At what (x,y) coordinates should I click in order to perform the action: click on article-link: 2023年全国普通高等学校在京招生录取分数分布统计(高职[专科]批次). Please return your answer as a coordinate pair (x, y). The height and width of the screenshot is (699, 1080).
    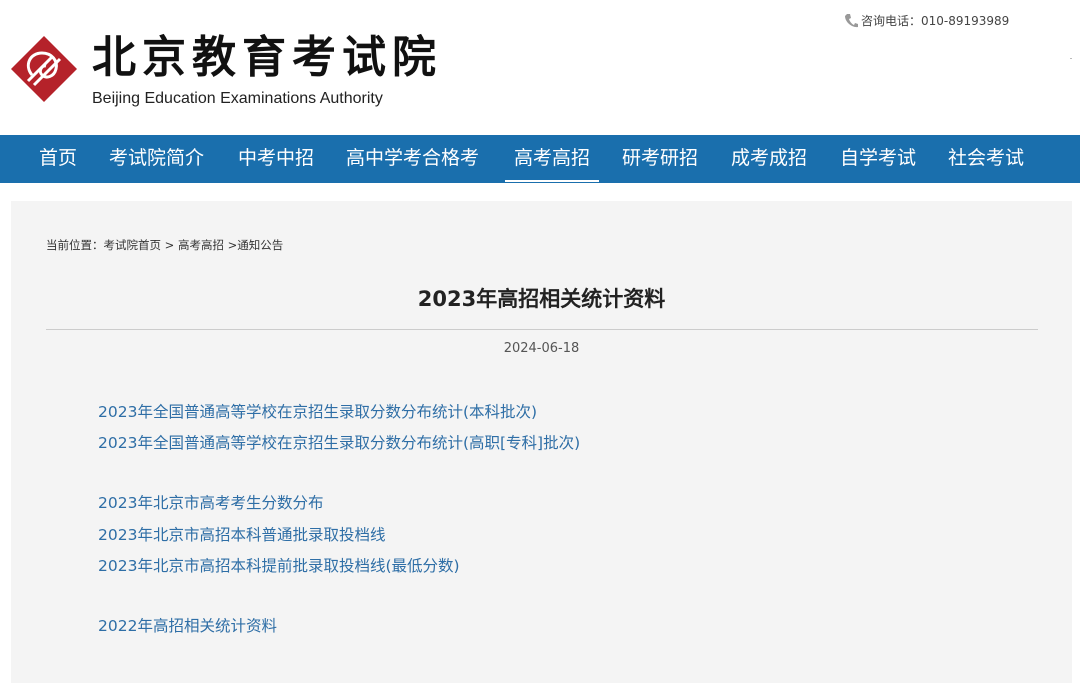
    Looking at the image, I should click on (339, 442).